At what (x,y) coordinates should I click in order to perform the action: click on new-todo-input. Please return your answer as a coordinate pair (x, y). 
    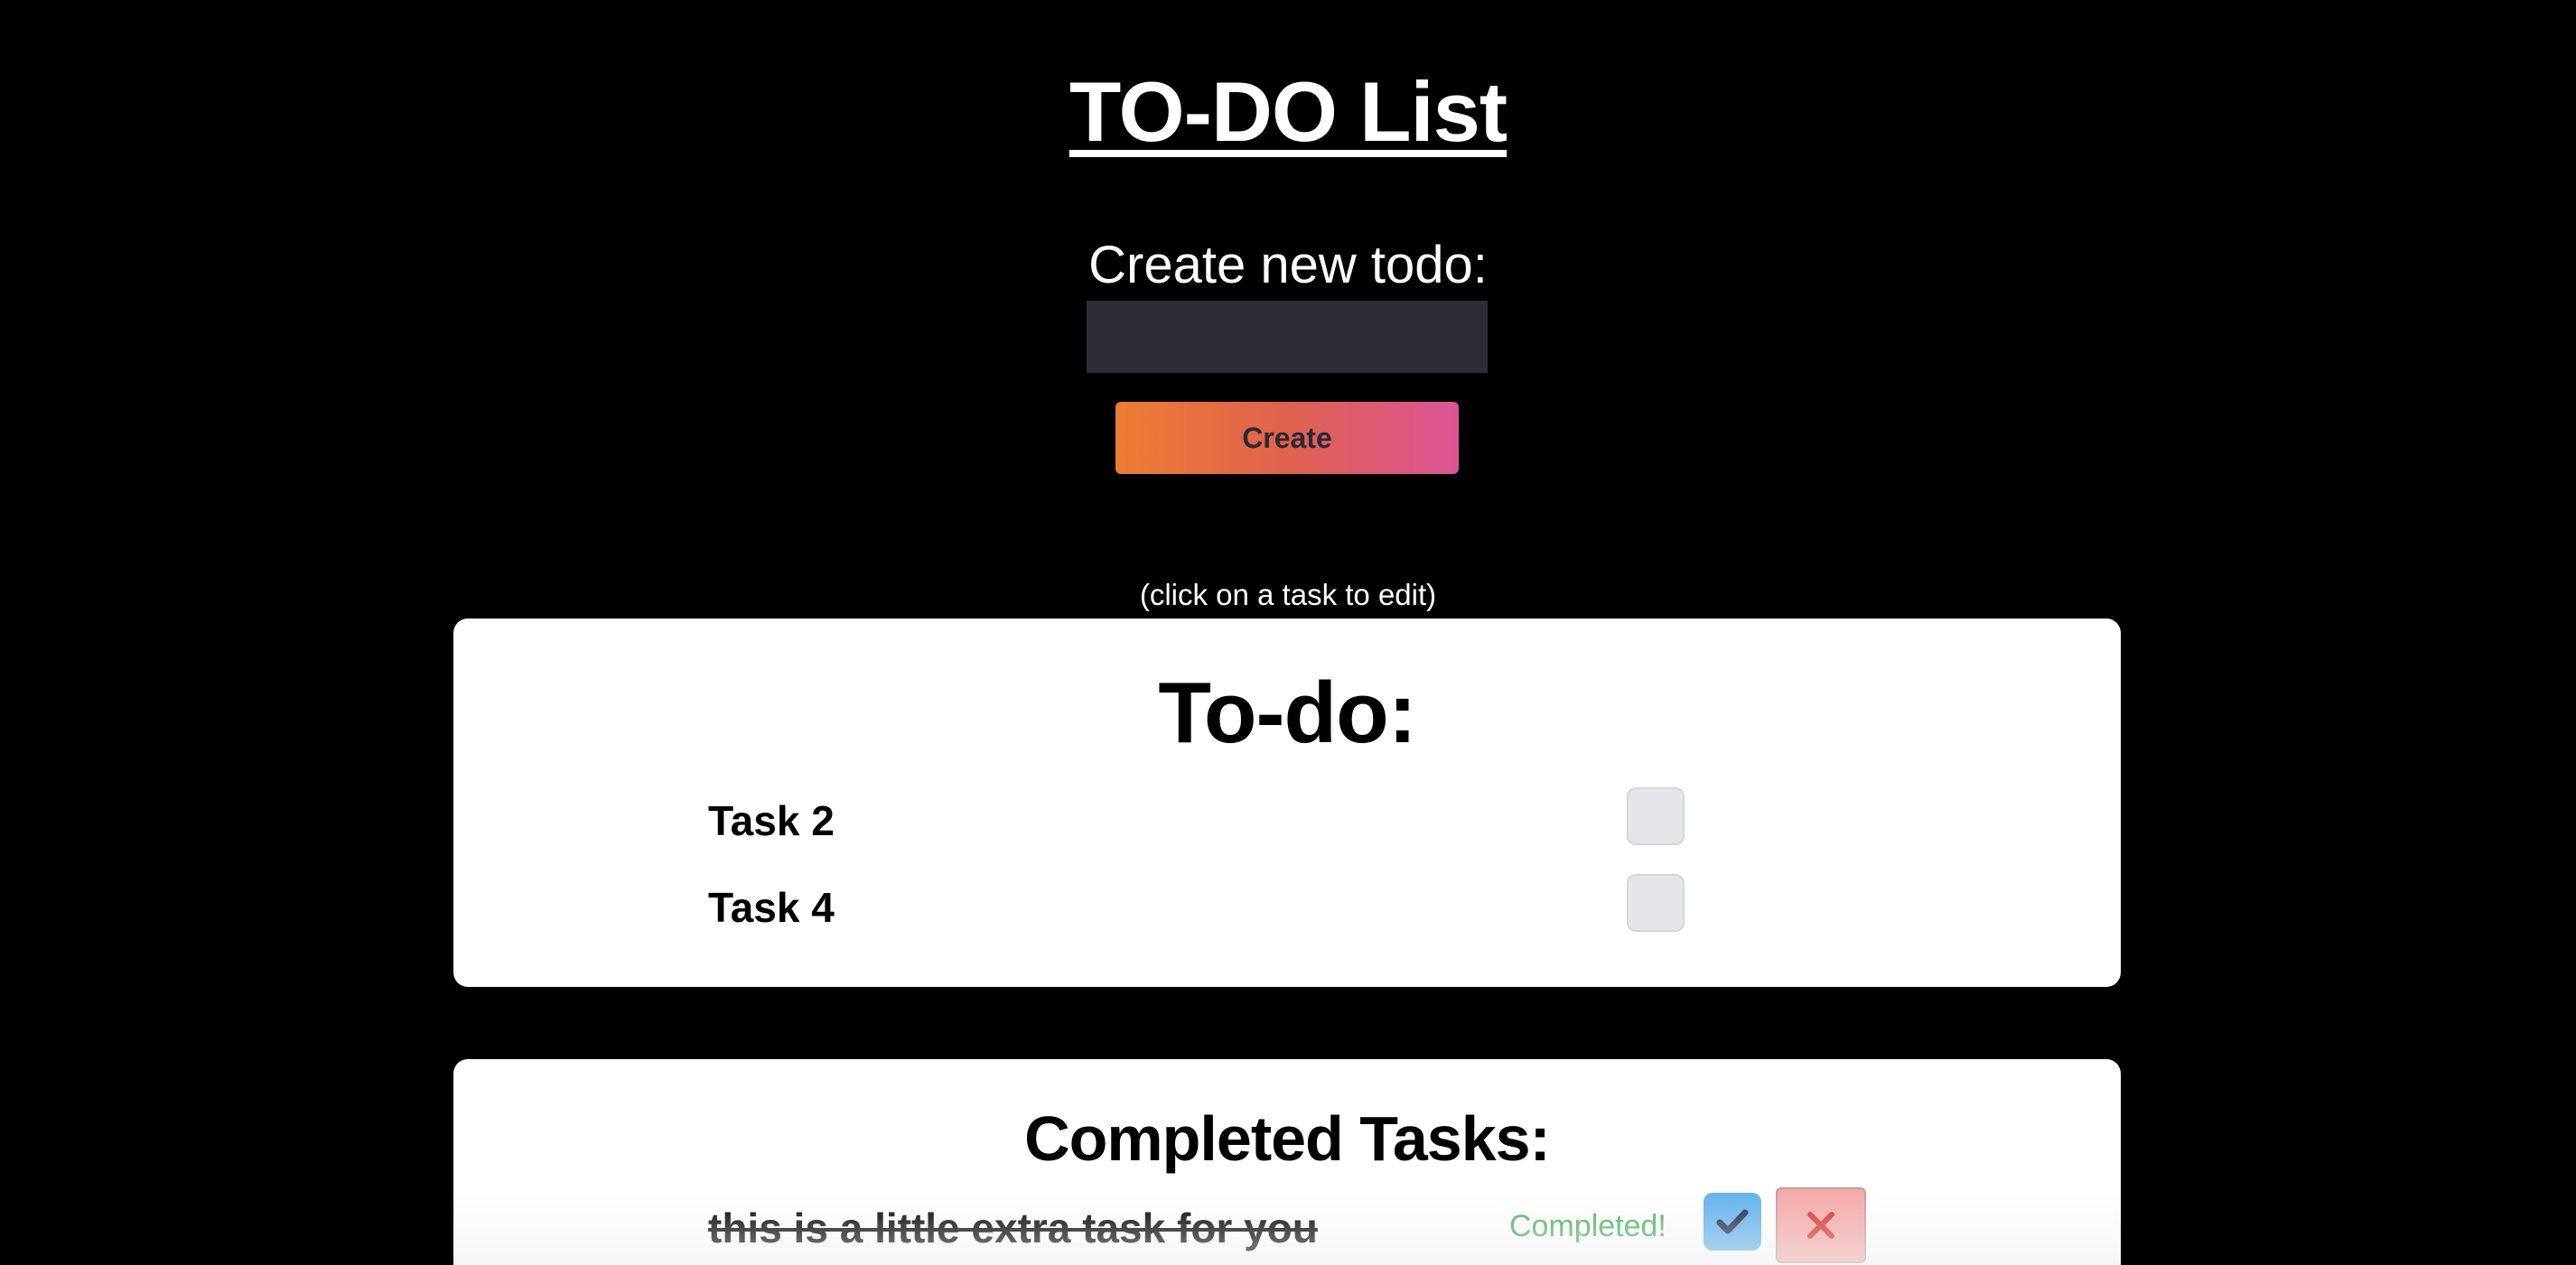
    Looking at the image, I should click on (1287, 337).